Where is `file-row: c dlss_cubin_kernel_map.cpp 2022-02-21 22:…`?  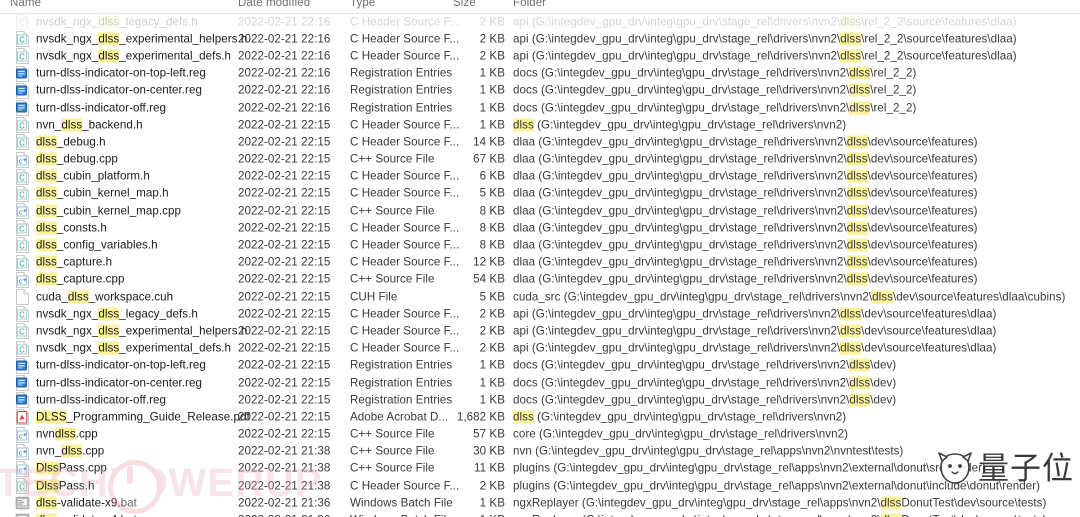 file-row: c dlss_cubin_kernel_map.cpp 2022-02-21 22:… is located at coordinates (540, 211).